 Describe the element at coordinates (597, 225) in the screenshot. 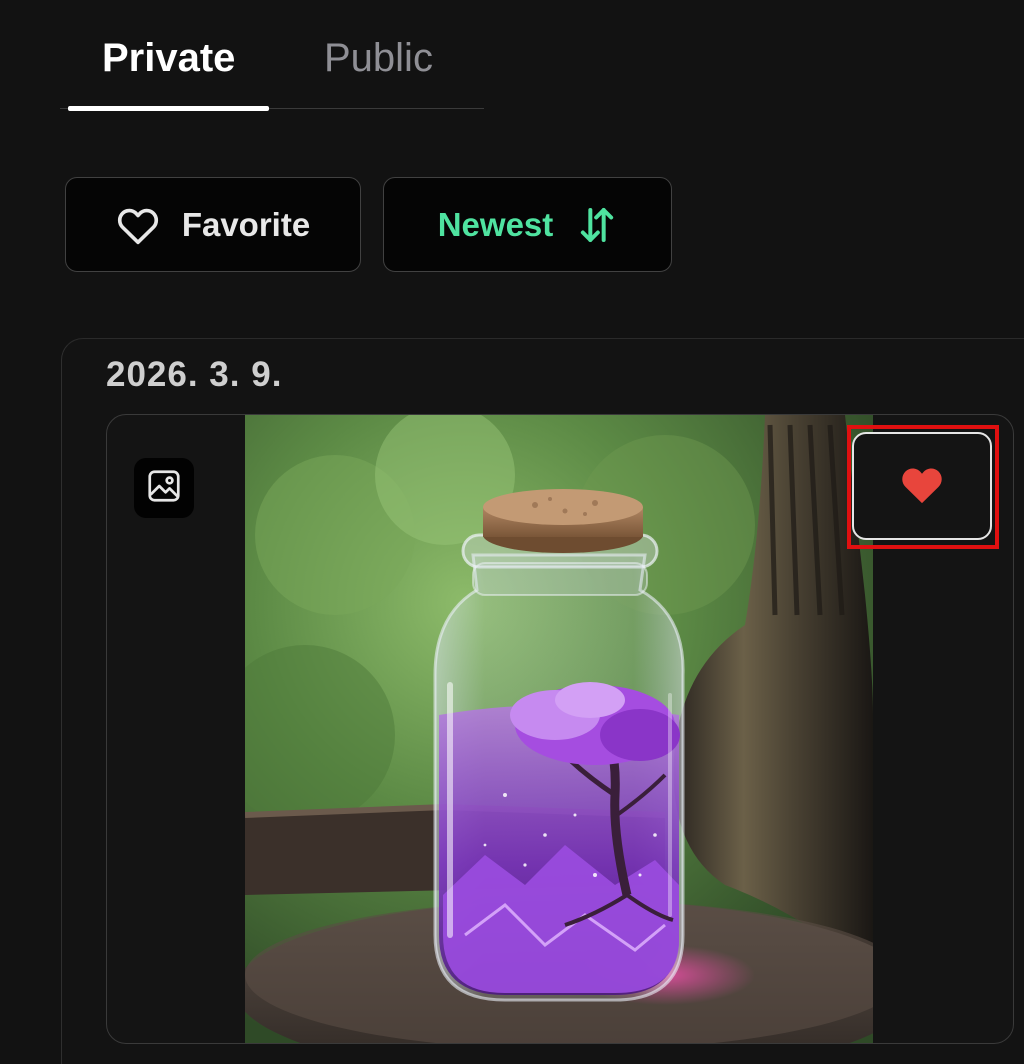

I see `sort-arrows-icon` at that location.